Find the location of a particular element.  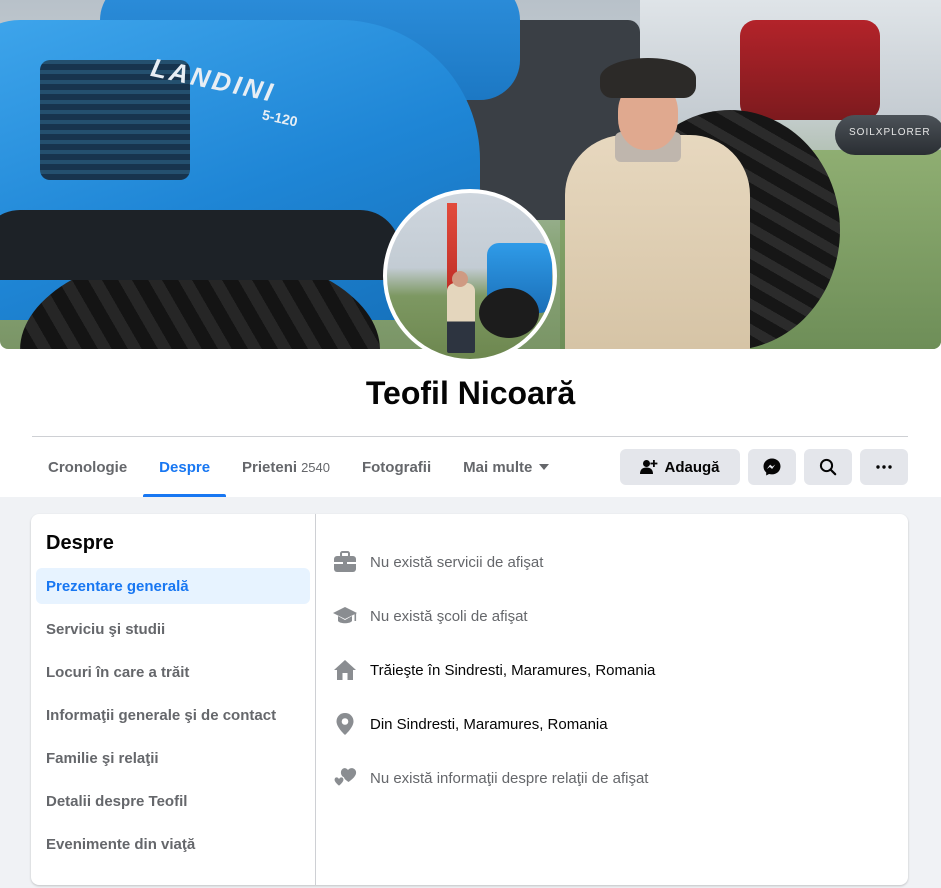

tab-mai-multe: Mai multe is located at coordinates (506, 467).